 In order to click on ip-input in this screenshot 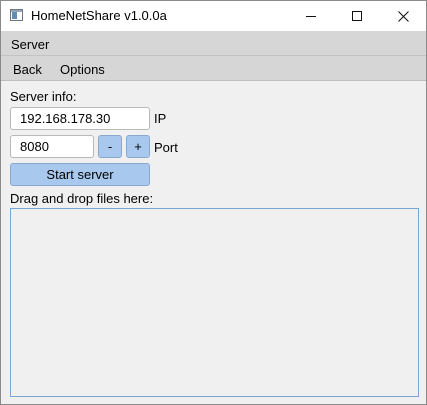, I will do `click(80, 118)`.